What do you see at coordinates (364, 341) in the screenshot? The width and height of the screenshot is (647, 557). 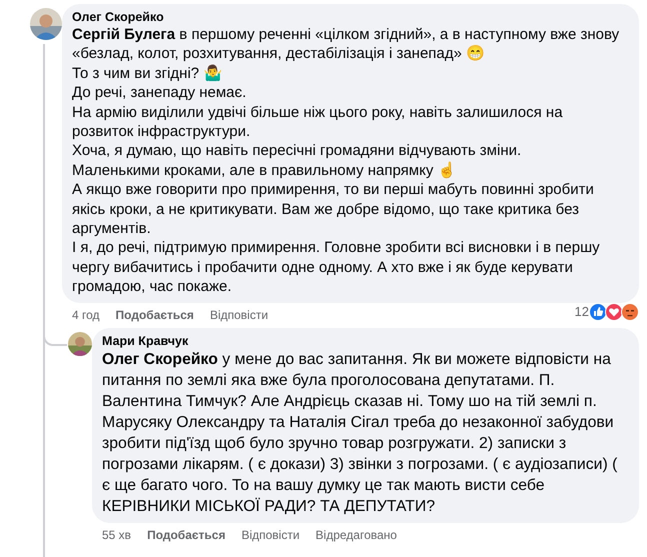 I see `author-link: Мари Кравчук` at bounding box center [364, 341].